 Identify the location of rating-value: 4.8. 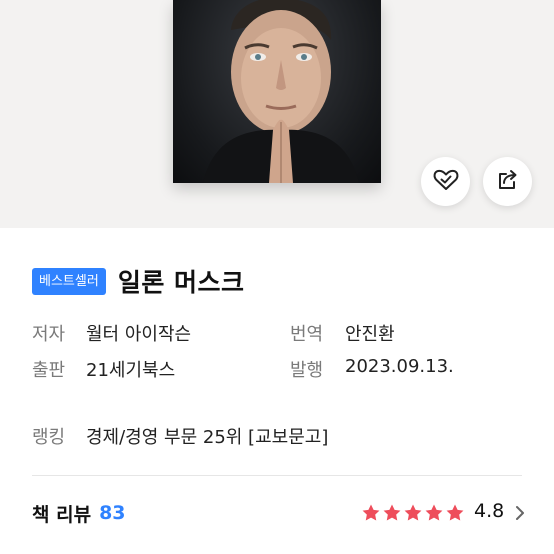
(489, 511).